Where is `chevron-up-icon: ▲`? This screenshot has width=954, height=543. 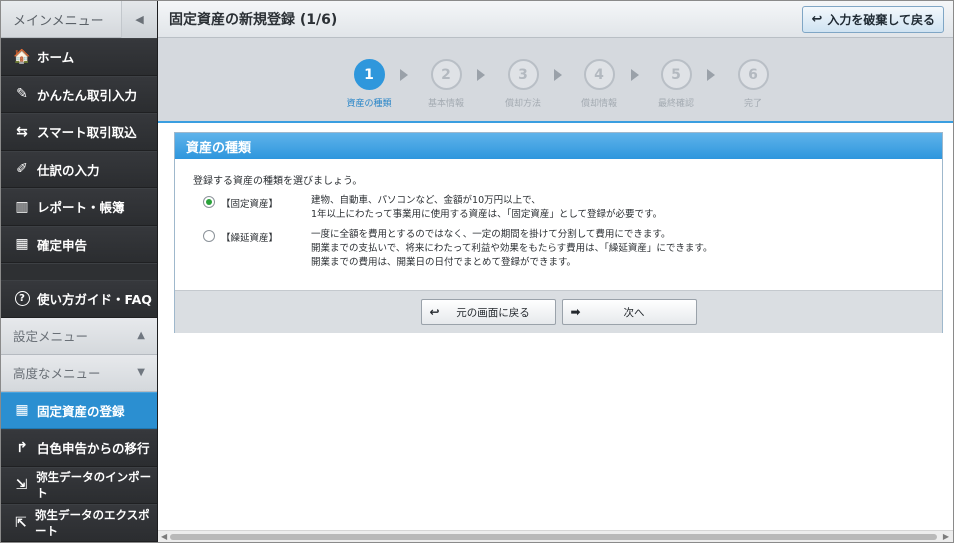 chevron-up-icon: ▲ is located at coordinates (141, 335).